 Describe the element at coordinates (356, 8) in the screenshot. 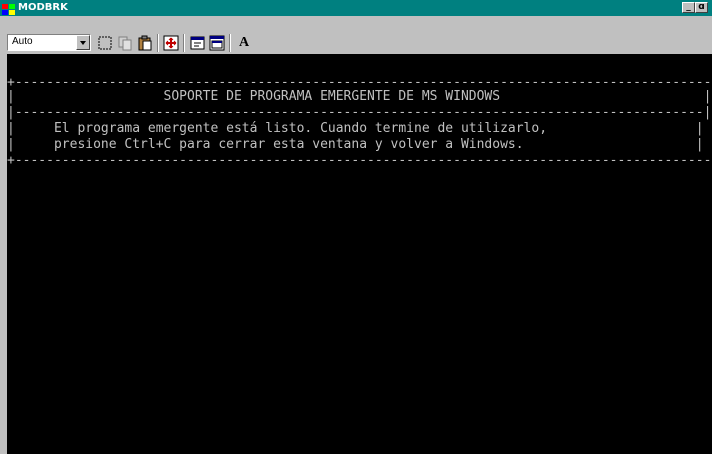

I see `title-bar: MODBRK _ ɑ` at that location.